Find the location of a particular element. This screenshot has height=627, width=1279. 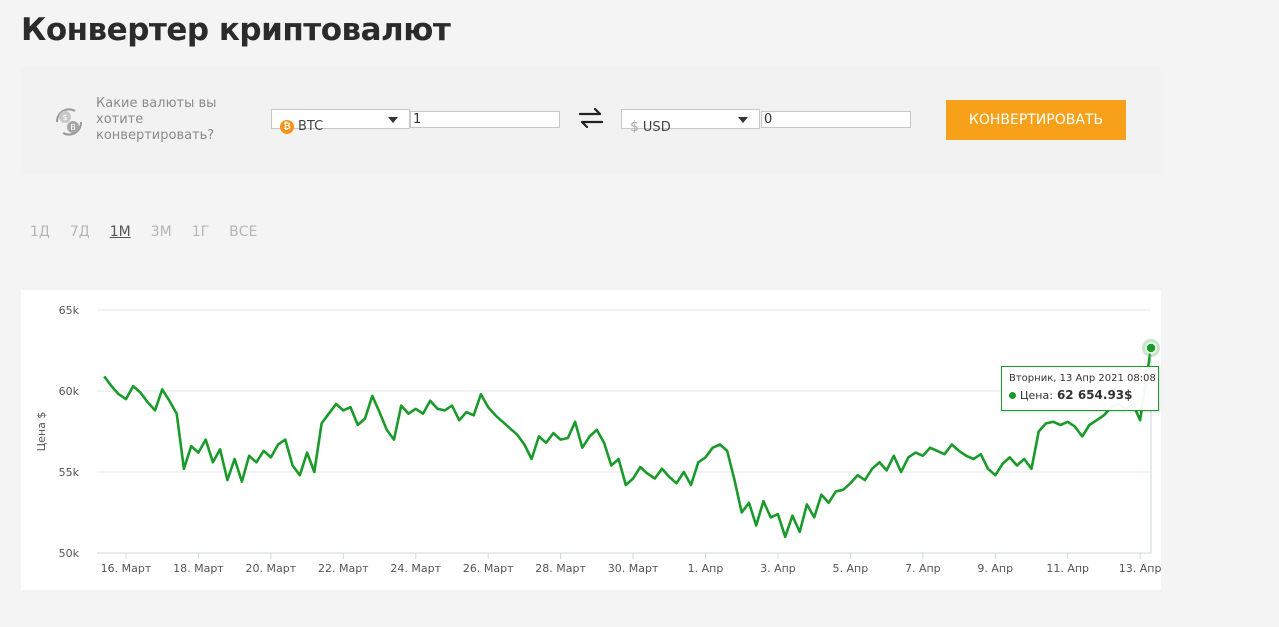

x-tick-label: 22. Март is located at coordinates (343, 568).